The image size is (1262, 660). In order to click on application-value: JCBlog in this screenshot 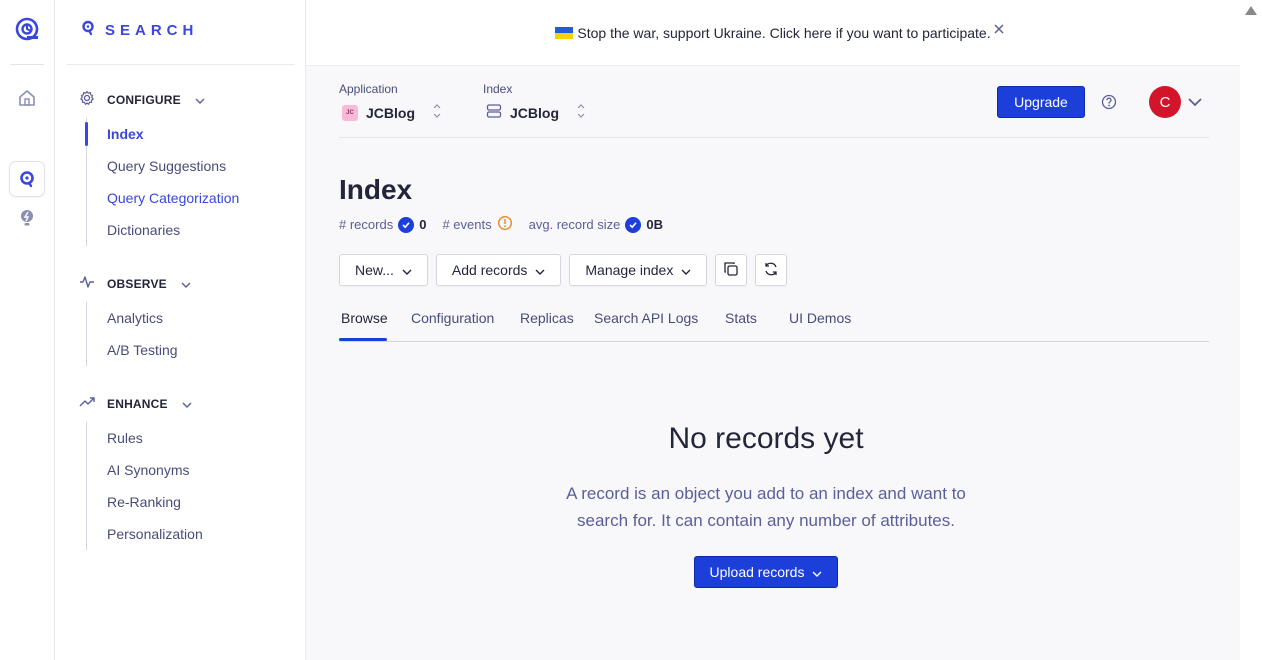, I will do `click(390, 112)`.